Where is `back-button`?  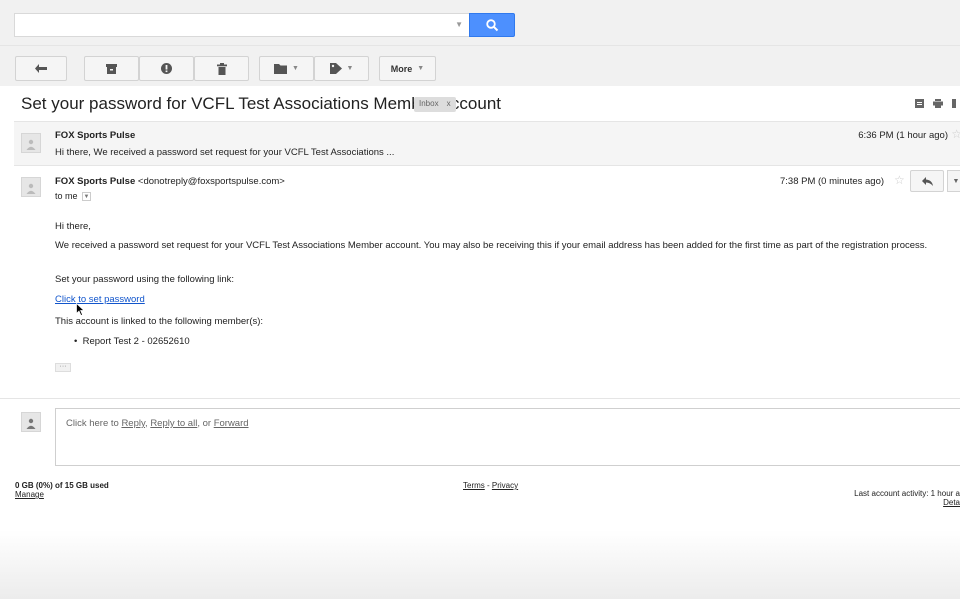
back-button is located at coordinates (41, 68).